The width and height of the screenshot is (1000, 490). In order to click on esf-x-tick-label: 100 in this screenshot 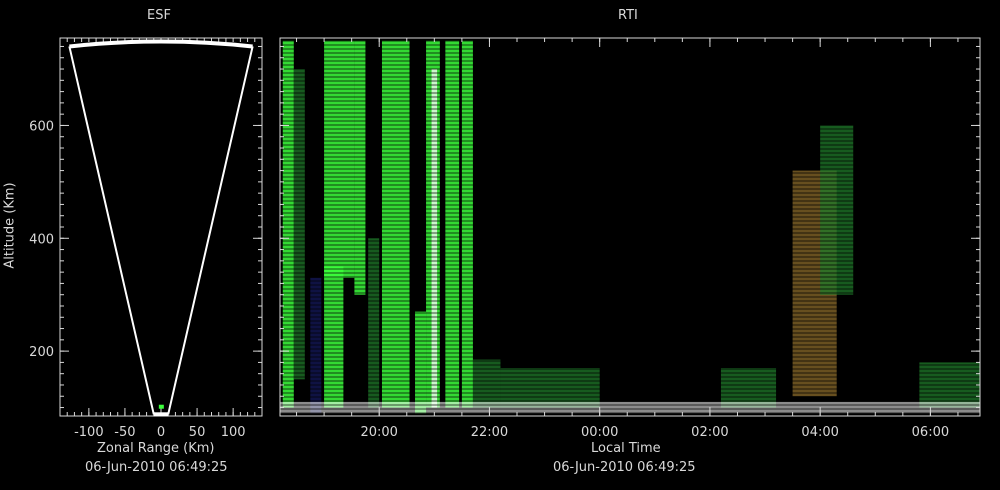, I will do `click(233, 432)`.